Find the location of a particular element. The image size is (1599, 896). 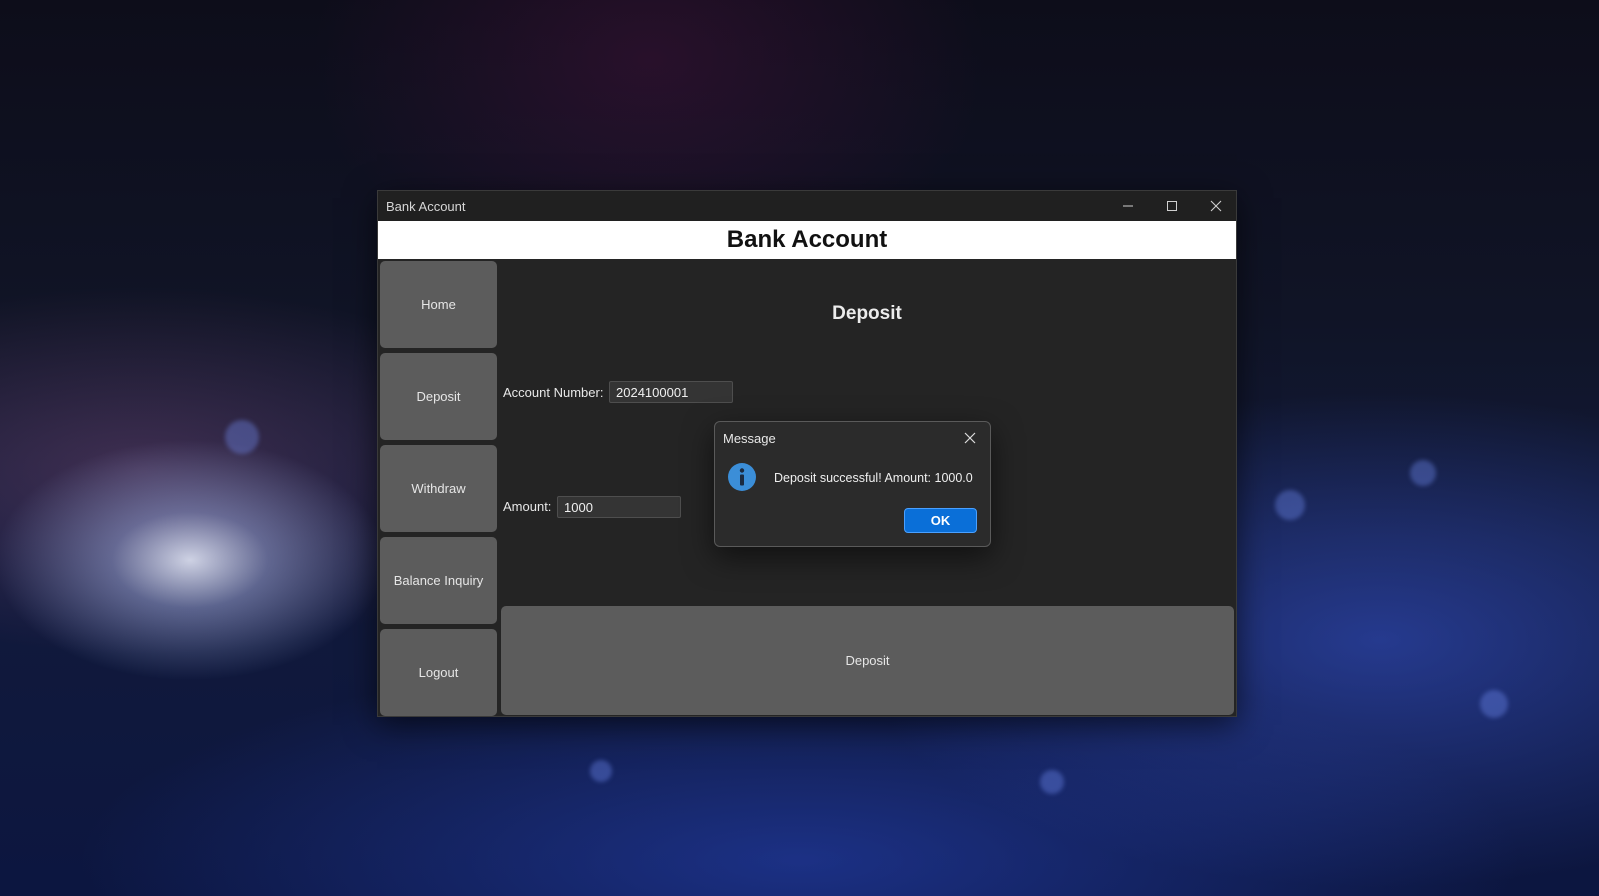

account-number-label: Account Number: is located at coordinates (553, 392).